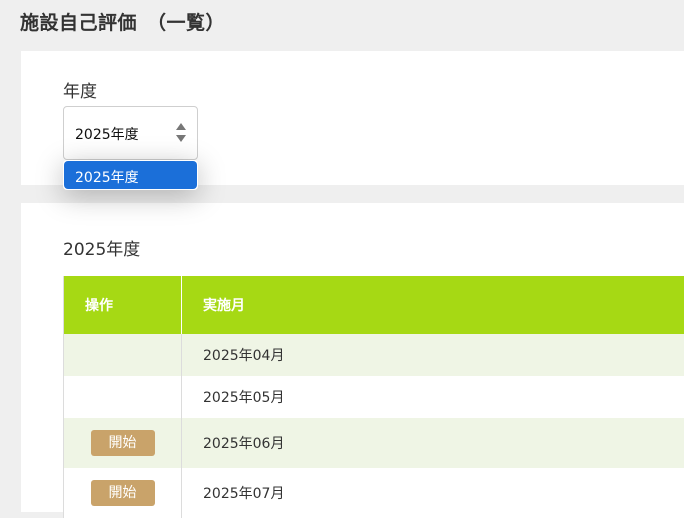  I want to click on year-select-value: 2025年度, so click(107, 134).